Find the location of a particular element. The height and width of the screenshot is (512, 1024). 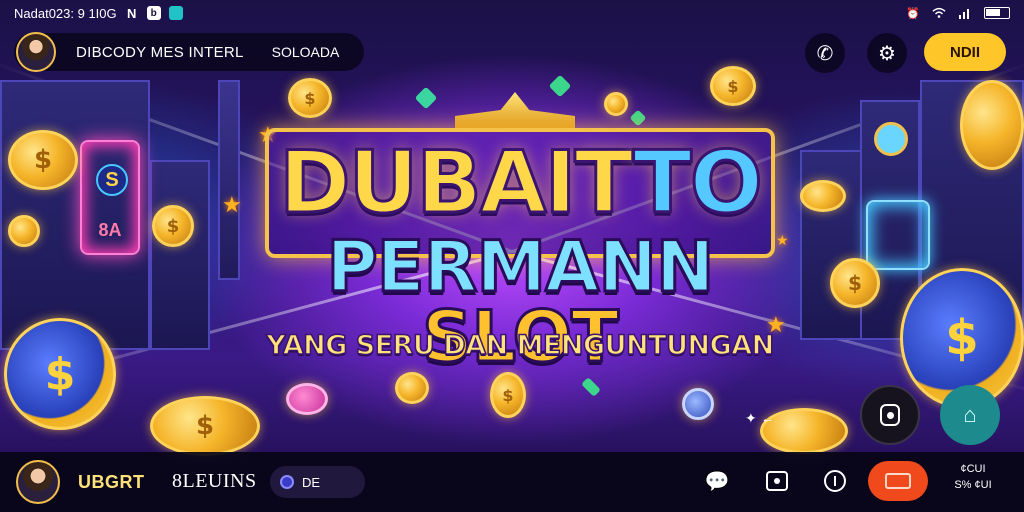

signal-icon is located at coordinates (965, 13).